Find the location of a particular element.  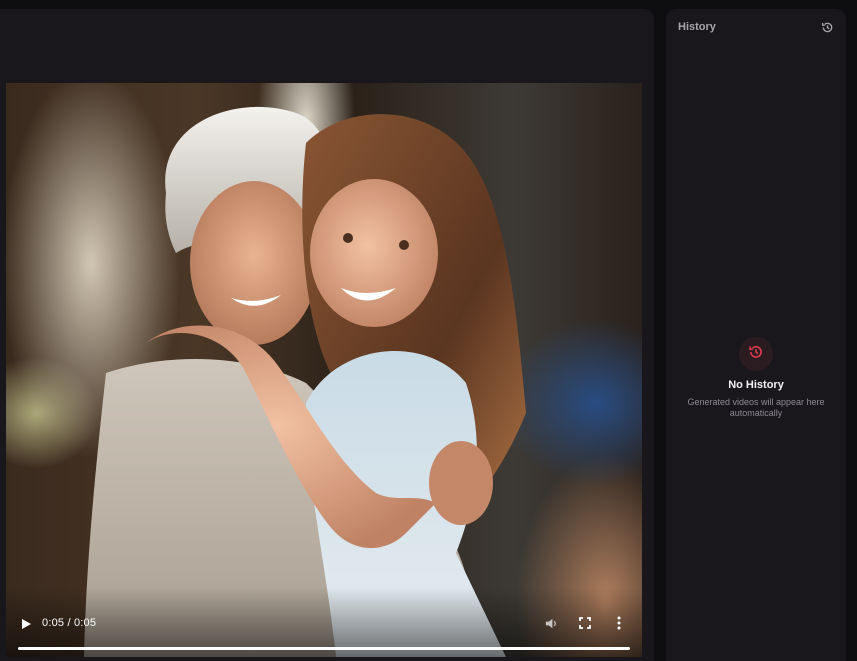

empty-history-title: No History is located at coordinates (756, 385).